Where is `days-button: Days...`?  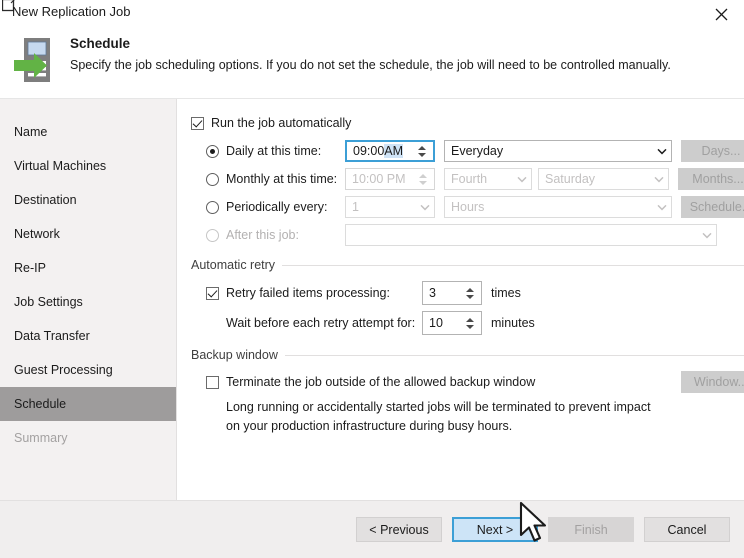
days-button: Days... is located at coordinates (712, 151).